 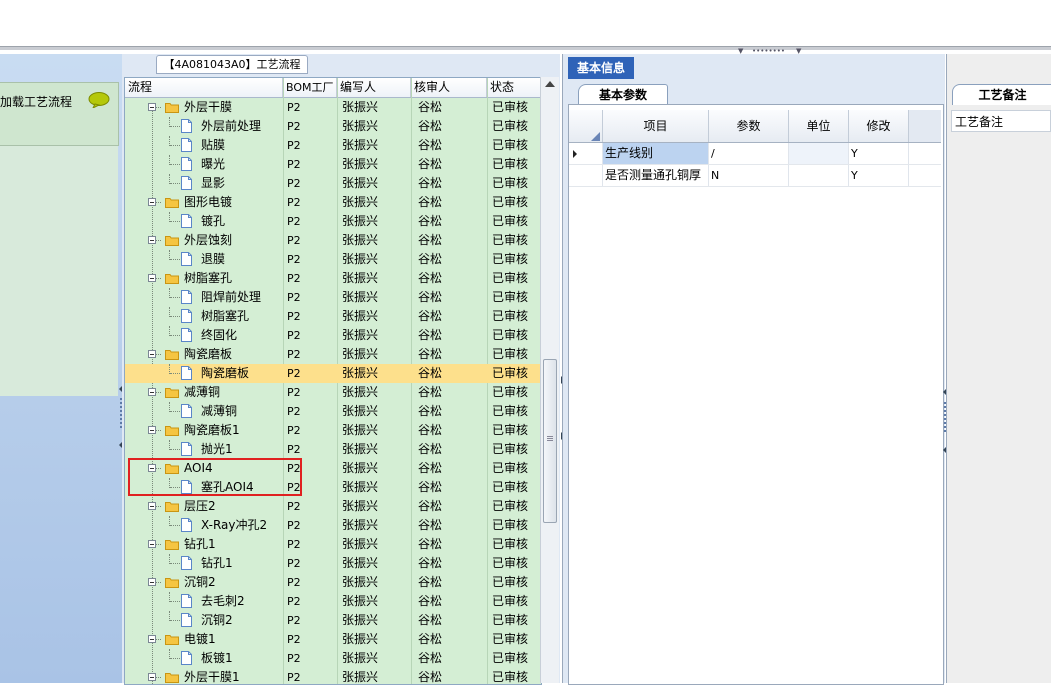 What do you see at coordinates (333, 392) in the screenshot?
I see `tree-folder-row: 减薄铜 P2 张振兴 谷松 已审核` at bounding box center [333, 392].